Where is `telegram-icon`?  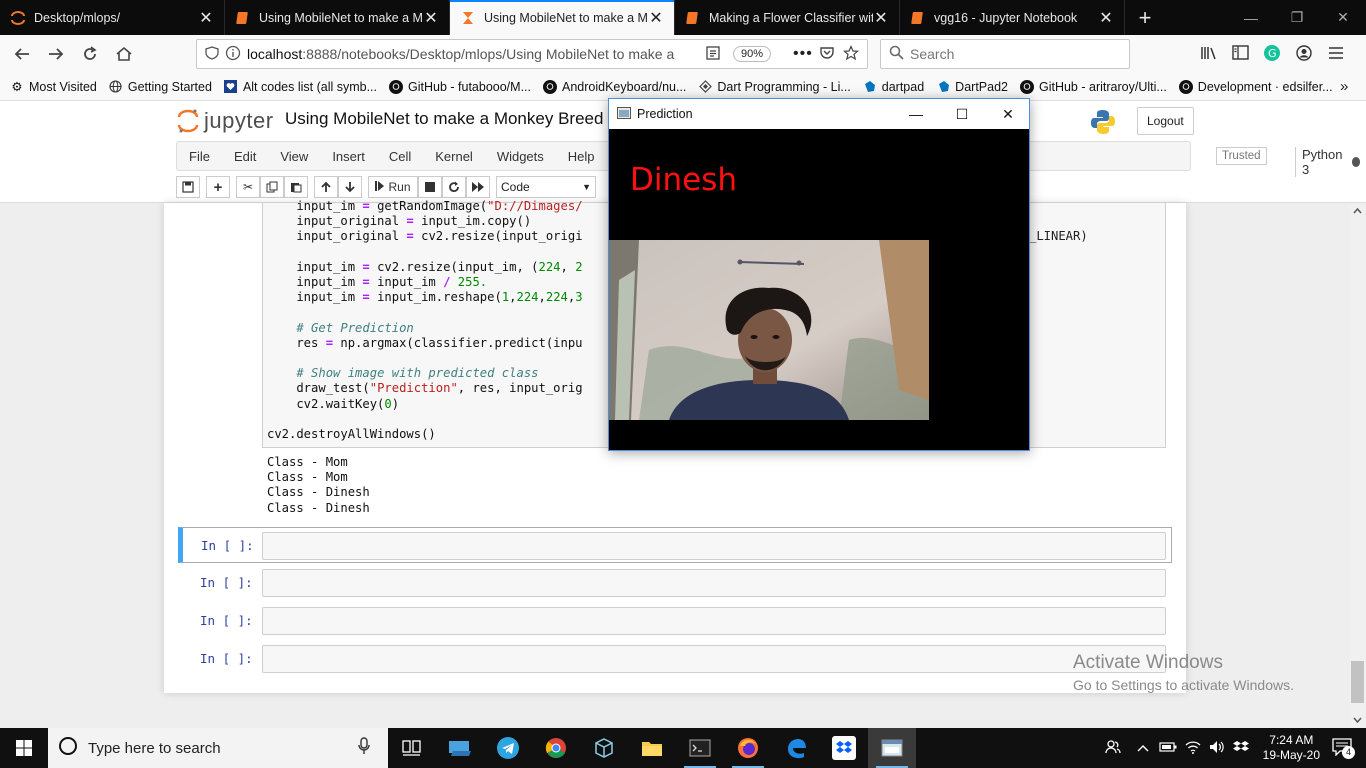 telegram-icon is located at coordinates (508, 748).